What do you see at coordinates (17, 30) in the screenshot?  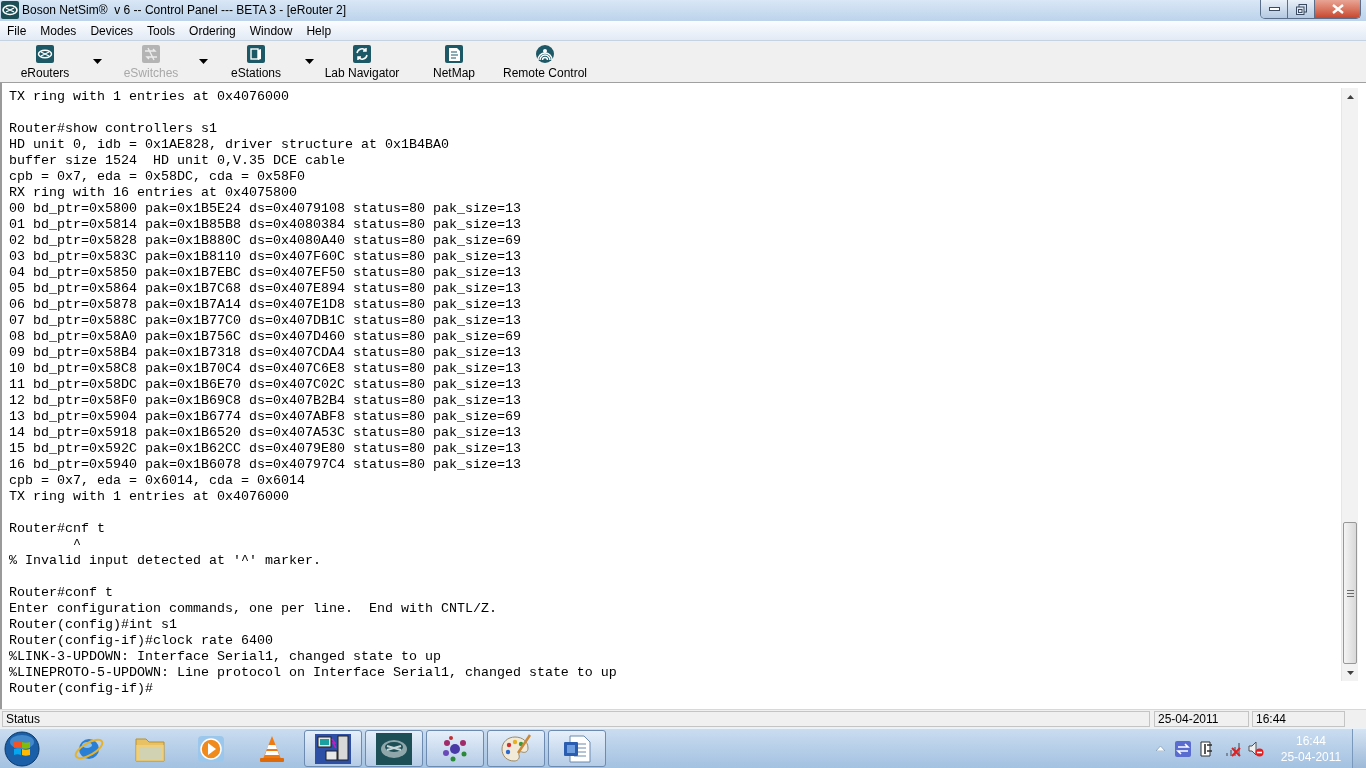 I see `menu-item: File` at bounding box center [17, 30].